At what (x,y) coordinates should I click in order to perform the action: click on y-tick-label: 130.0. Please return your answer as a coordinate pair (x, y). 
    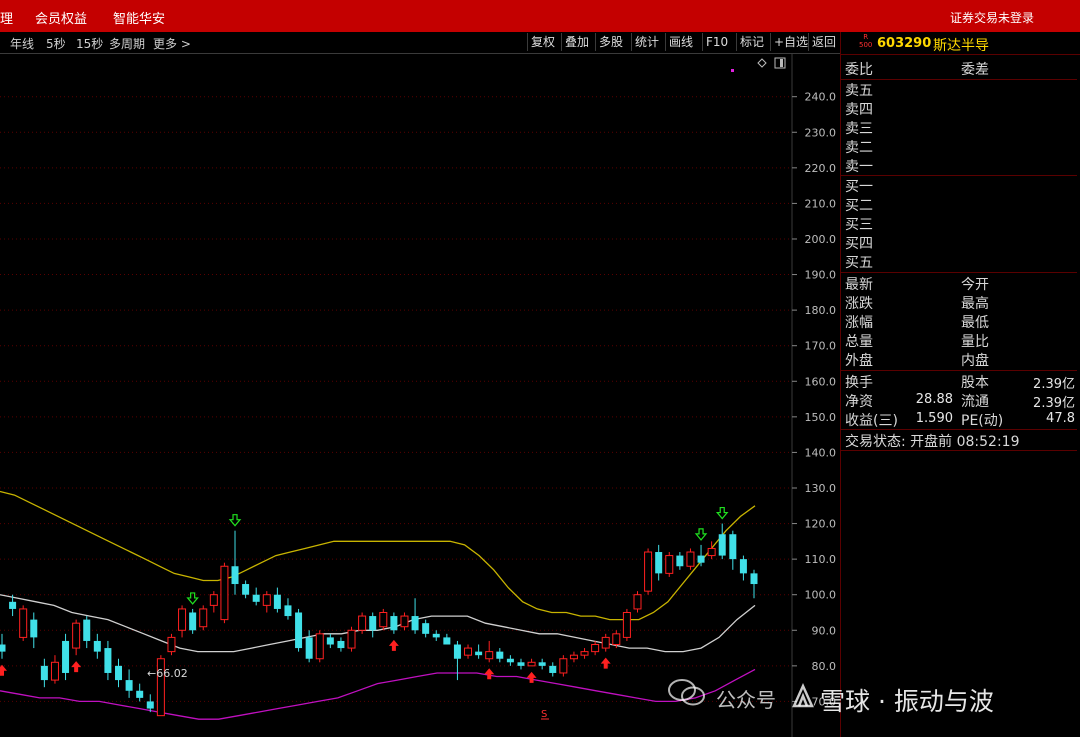
    Looking at the image, I should click on (821, 488).